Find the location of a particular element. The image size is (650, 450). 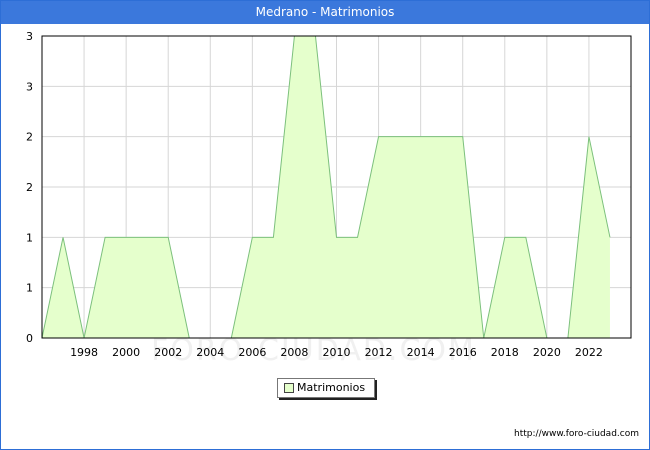

x-tick-label: 2002 is located at coordinates (168, 352).